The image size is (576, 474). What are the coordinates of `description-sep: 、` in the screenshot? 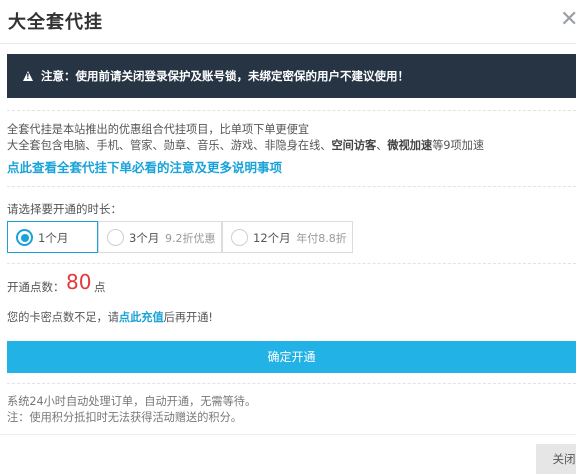 It's located at (382, 145).